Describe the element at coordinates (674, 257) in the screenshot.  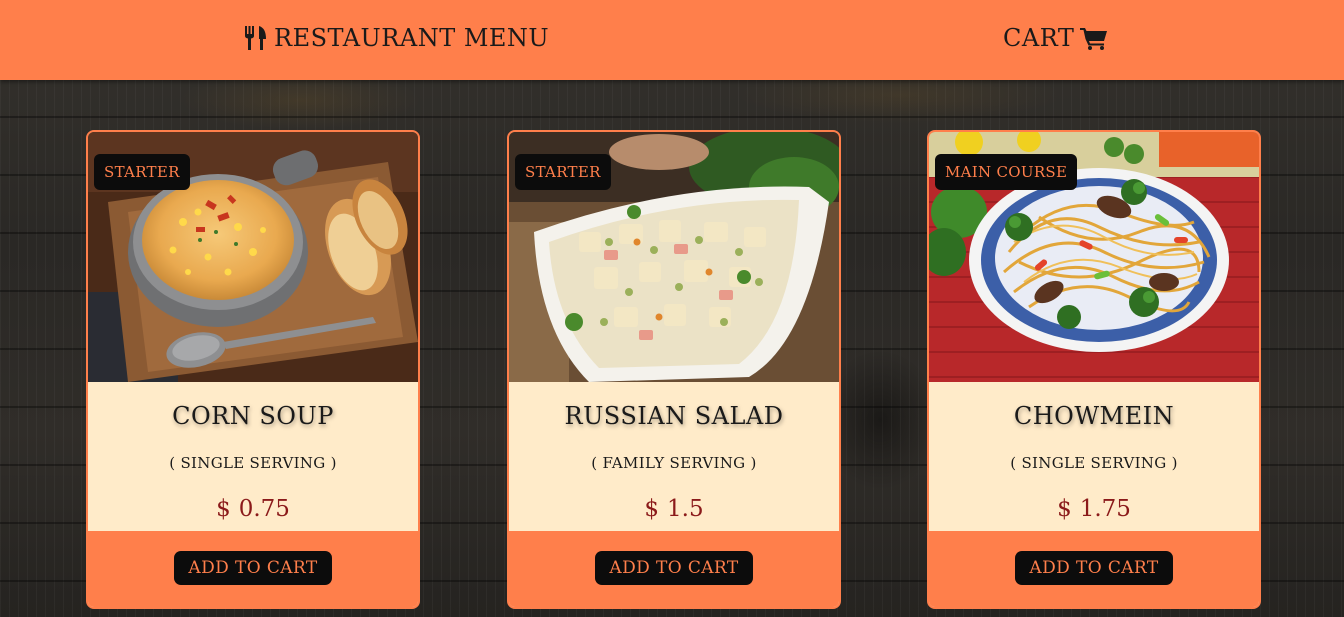
I see `russian-salad-image: STARTER` at that location.